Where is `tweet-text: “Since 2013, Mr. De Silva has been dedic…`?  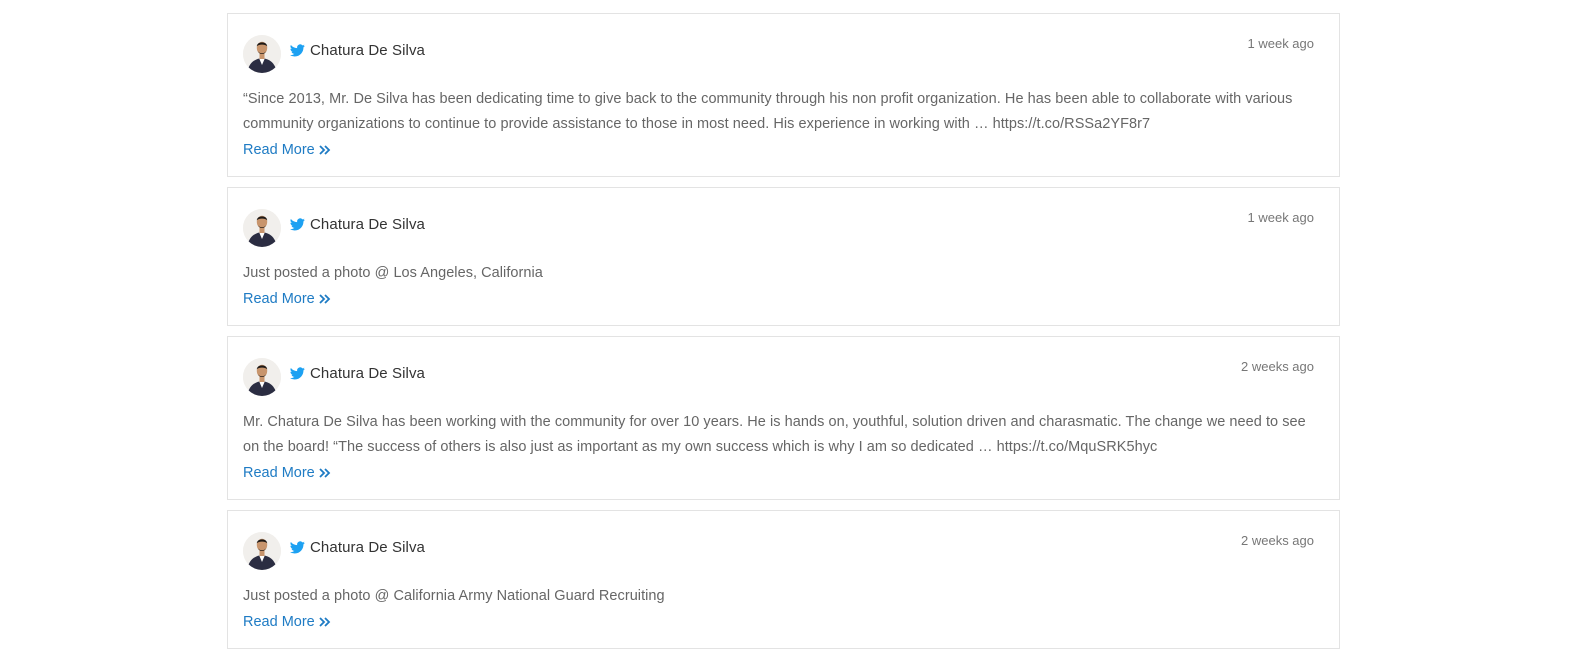 tweet-text: “Since 2013, Mr. De Silva has been dedic… is located at coordinates (768, 111).